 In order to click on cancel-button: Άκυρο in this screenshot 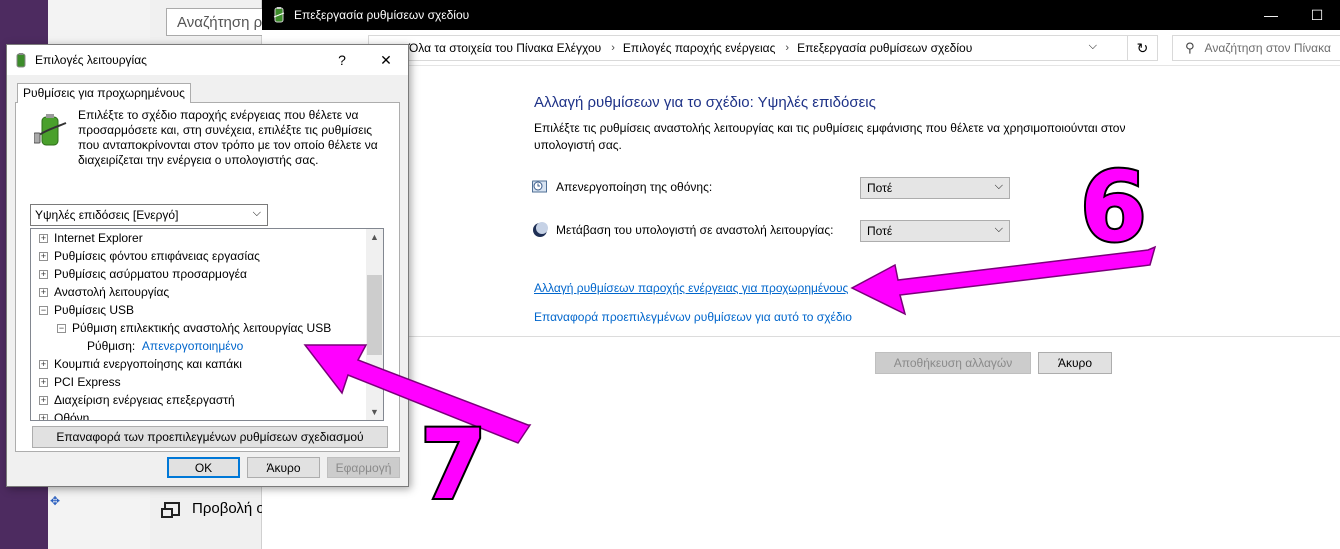, I will do `click(1075, 363)`.